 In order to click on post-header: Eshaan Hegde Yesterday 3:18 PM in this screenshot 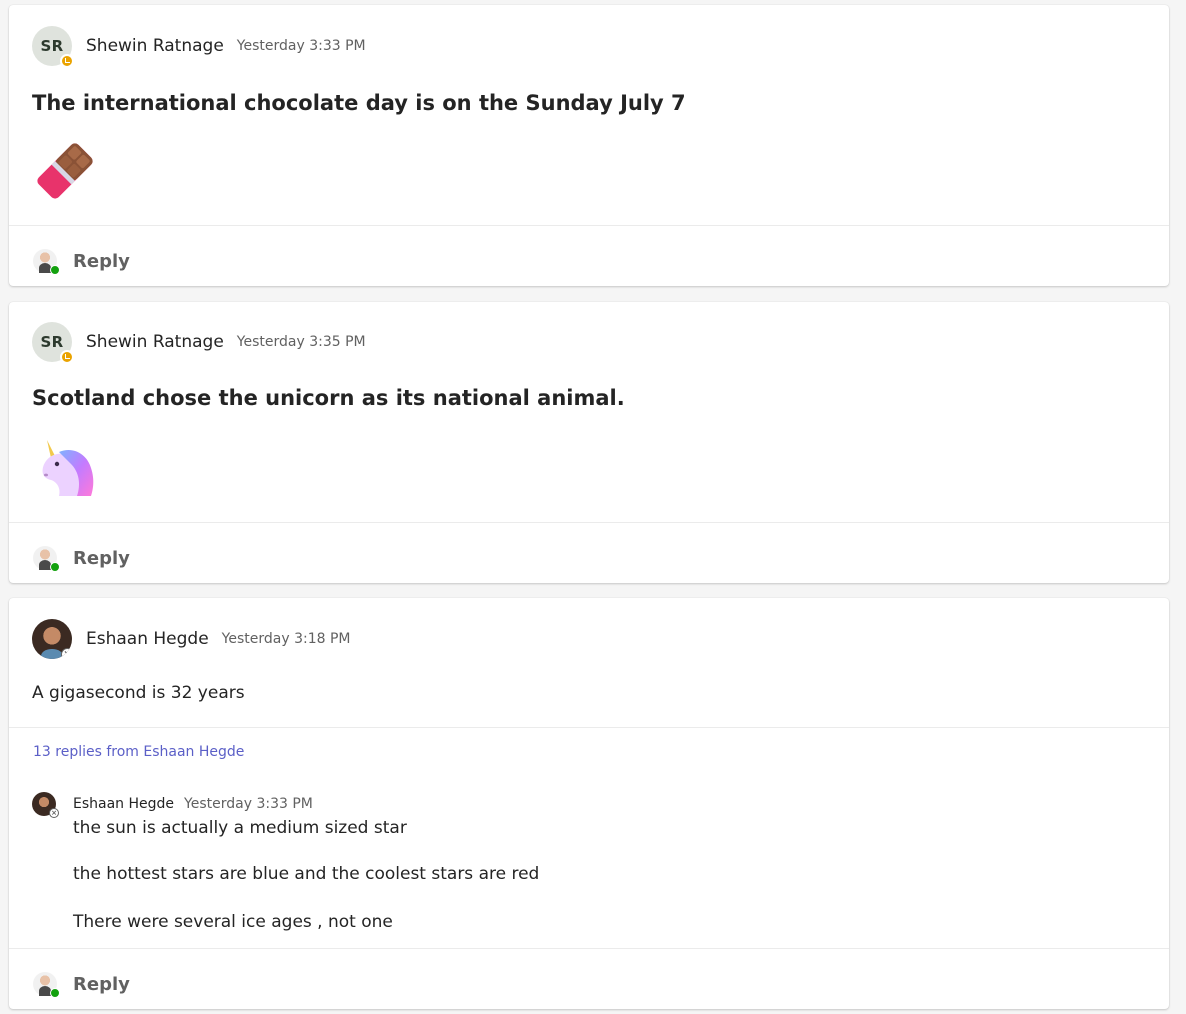, I will do `click(191, 639)`.